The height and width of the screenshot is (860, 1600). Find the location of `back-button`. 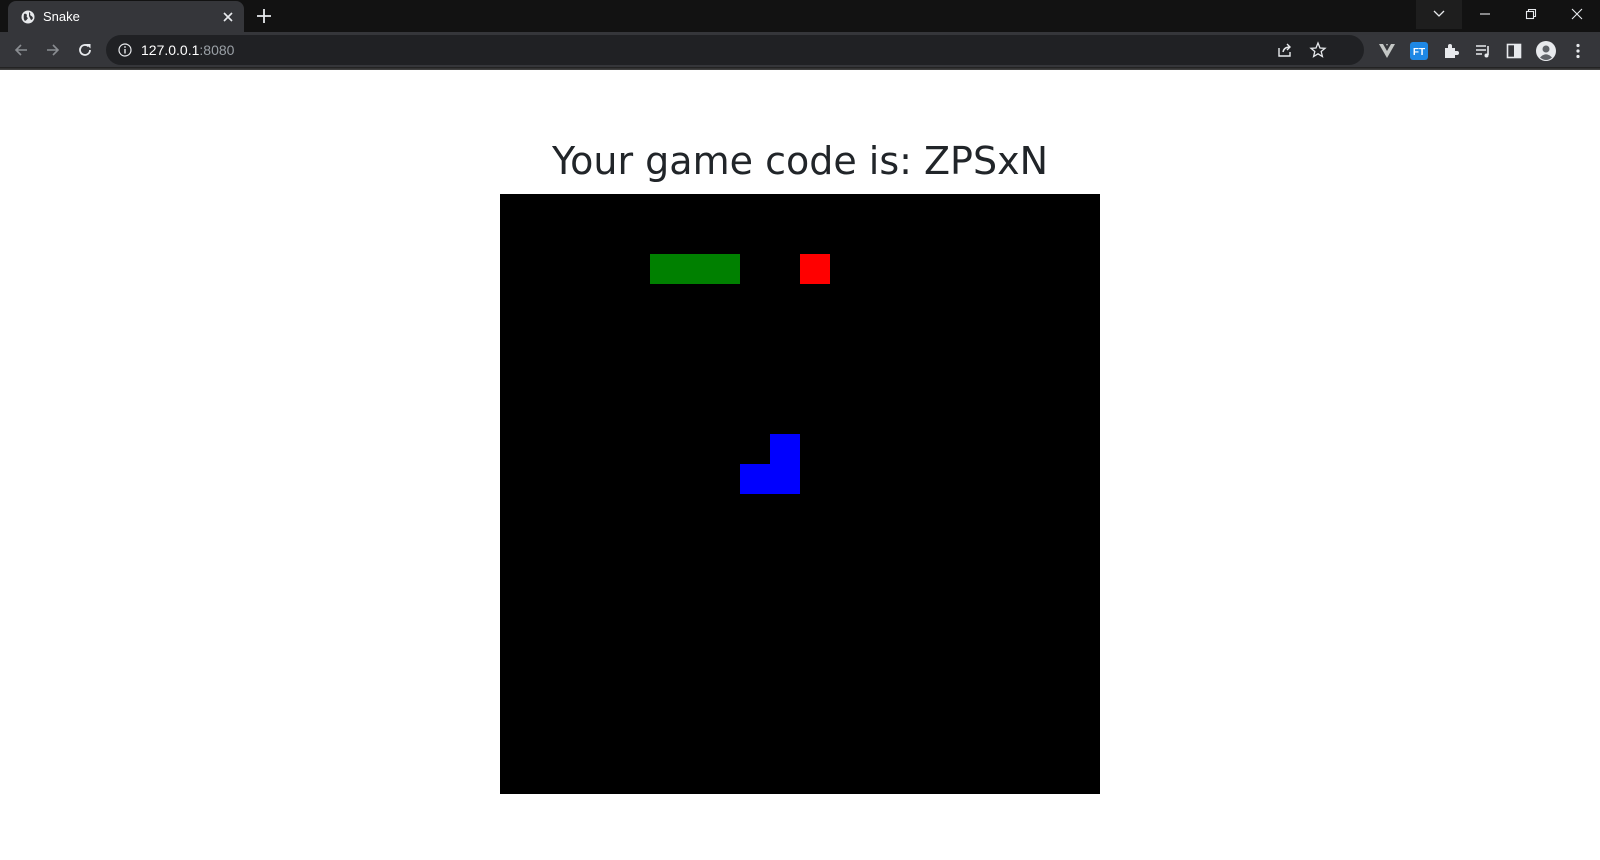

back-button is located at coordinates (21, 50).